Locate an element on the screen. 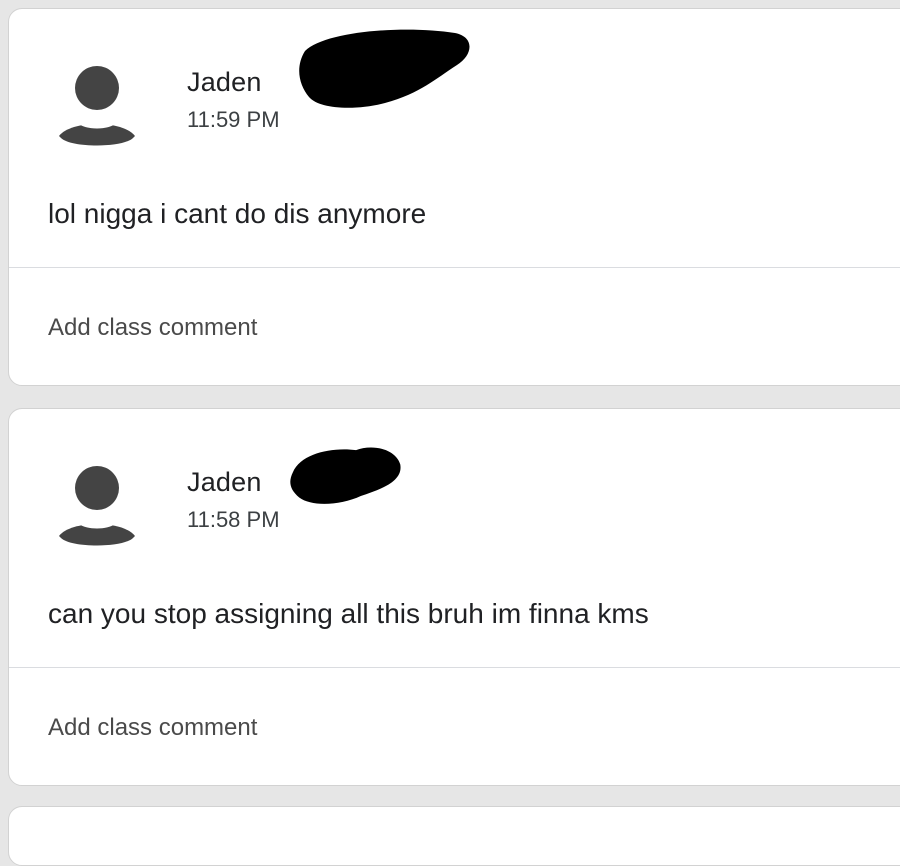 Image resolution: width=900 pixels, height=866 pixels. post-text: lol nigga i cant do dis anymore is located at coordinates (237, 213).